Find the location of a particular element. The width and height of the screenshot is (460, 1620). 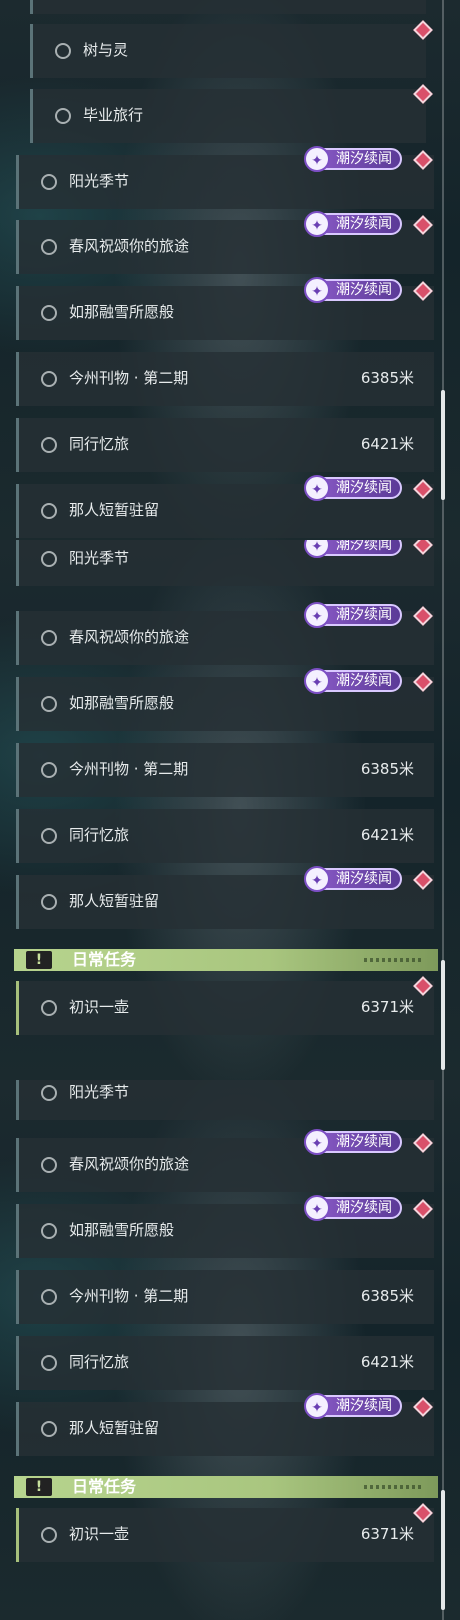

quest-row: 毕业旅行 is located at coordinates (228, 116).